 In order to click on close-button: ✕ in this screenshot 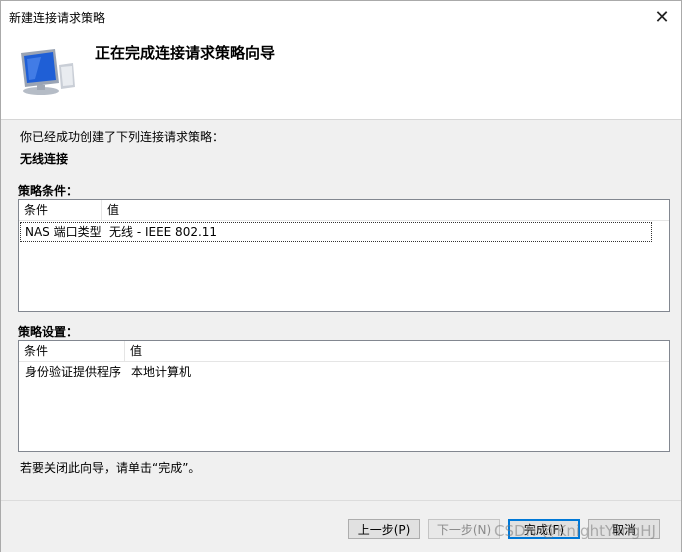, I will do `click(662, 17)`.